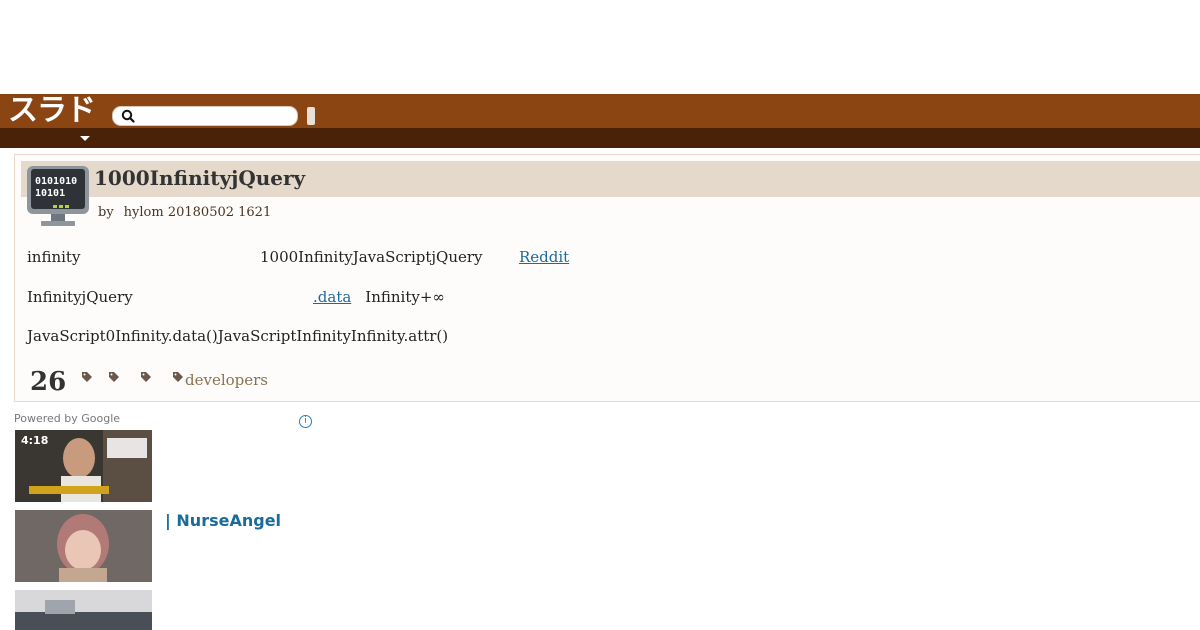 The image size is (1200, 630). I want to click on body-text: 1000InfinityJavaScriptjQuery, so click(371, 257).